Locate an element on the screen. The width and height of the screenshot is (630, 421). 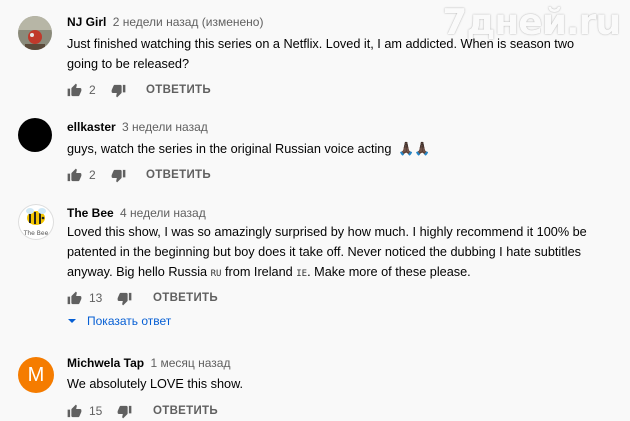
like-button: 13 is located at coordinates (84, 298).